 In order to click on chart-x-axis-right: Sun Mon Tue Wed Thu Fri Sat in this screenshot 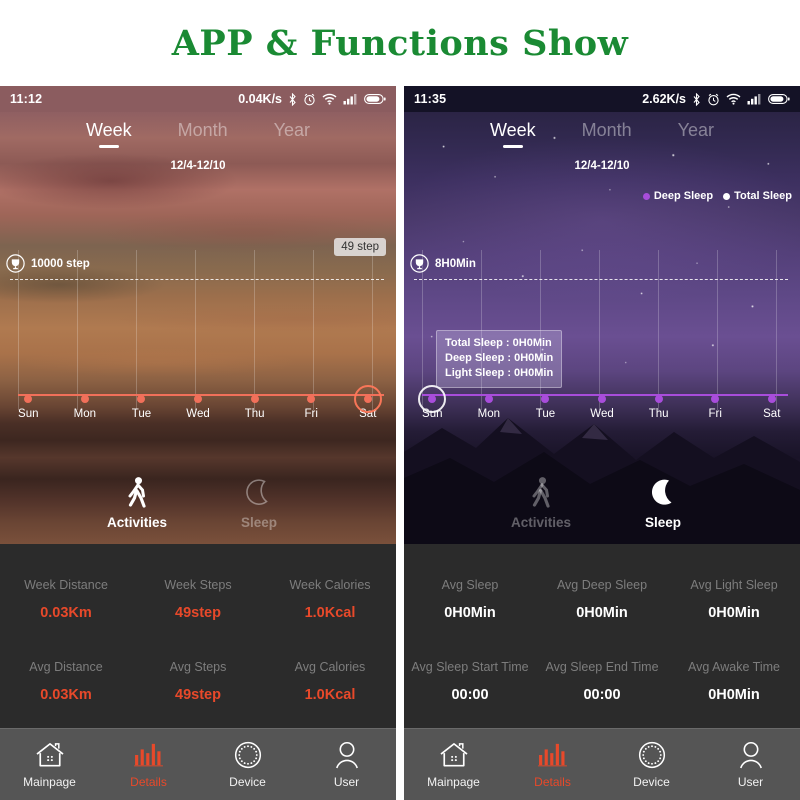, I will do `click(602, 407)`.